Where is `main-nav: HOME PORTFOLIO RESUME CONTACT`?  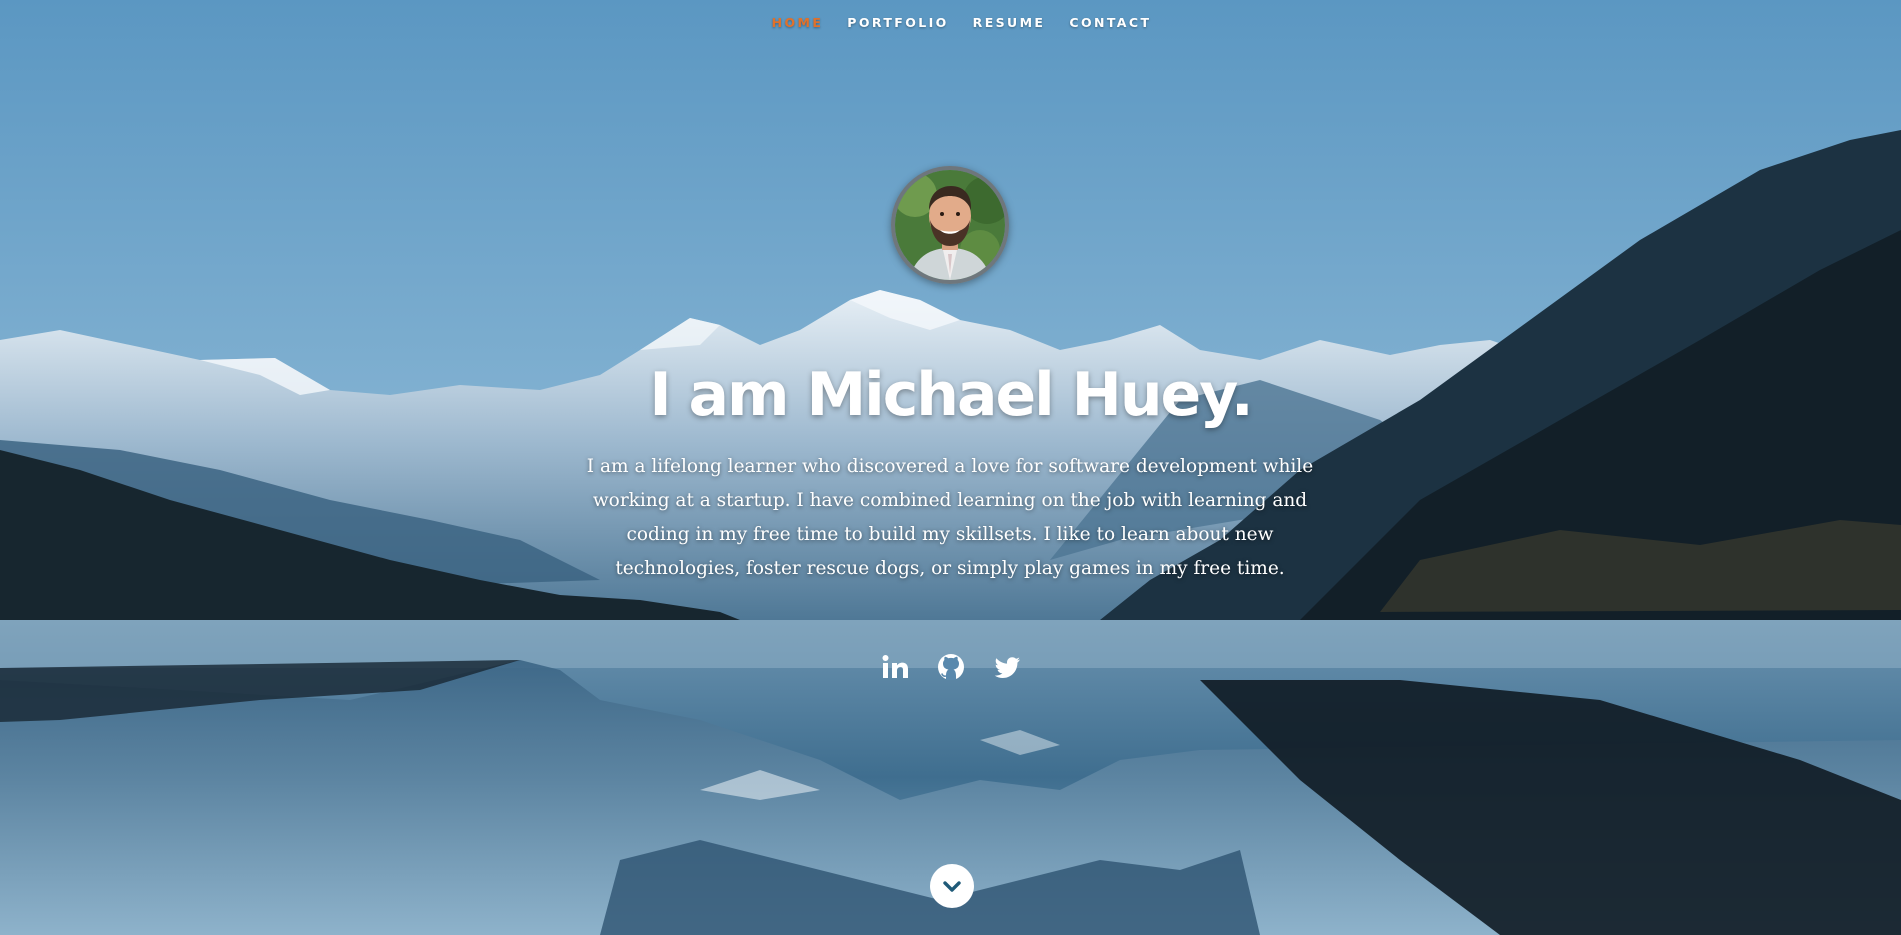 main-nav: HOME PORTFOLIO RESUME CONTACT is located at coordinates (950, 22).